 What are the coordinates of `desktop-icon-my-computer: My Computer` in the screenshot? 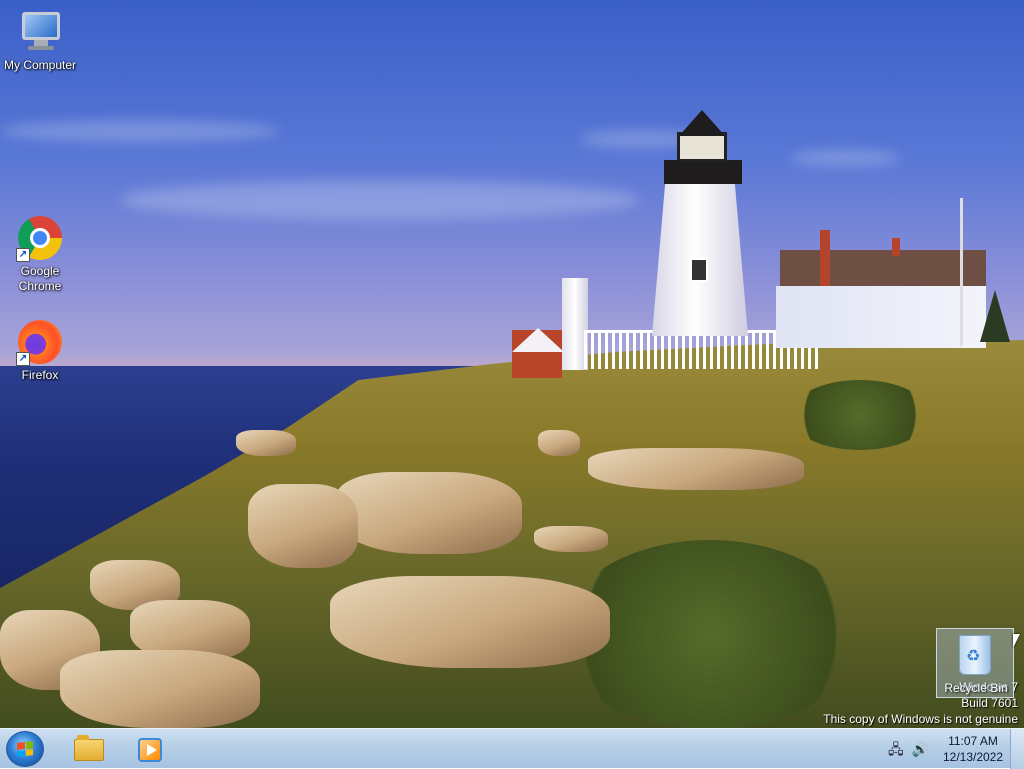 It's located at (40, 40).